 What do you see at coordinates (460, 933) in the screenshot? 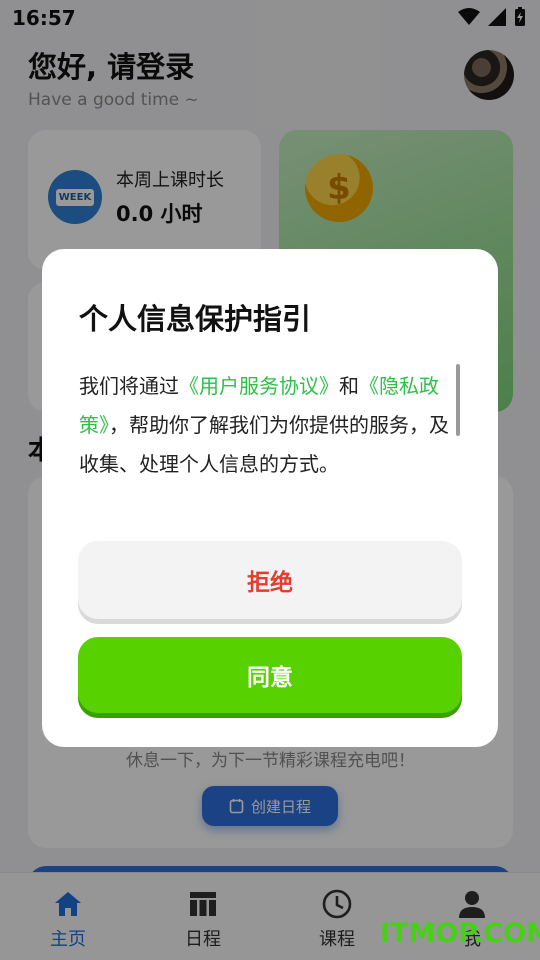
I see `watermark: ITMOP.COM` at bounding box center [460, 933].